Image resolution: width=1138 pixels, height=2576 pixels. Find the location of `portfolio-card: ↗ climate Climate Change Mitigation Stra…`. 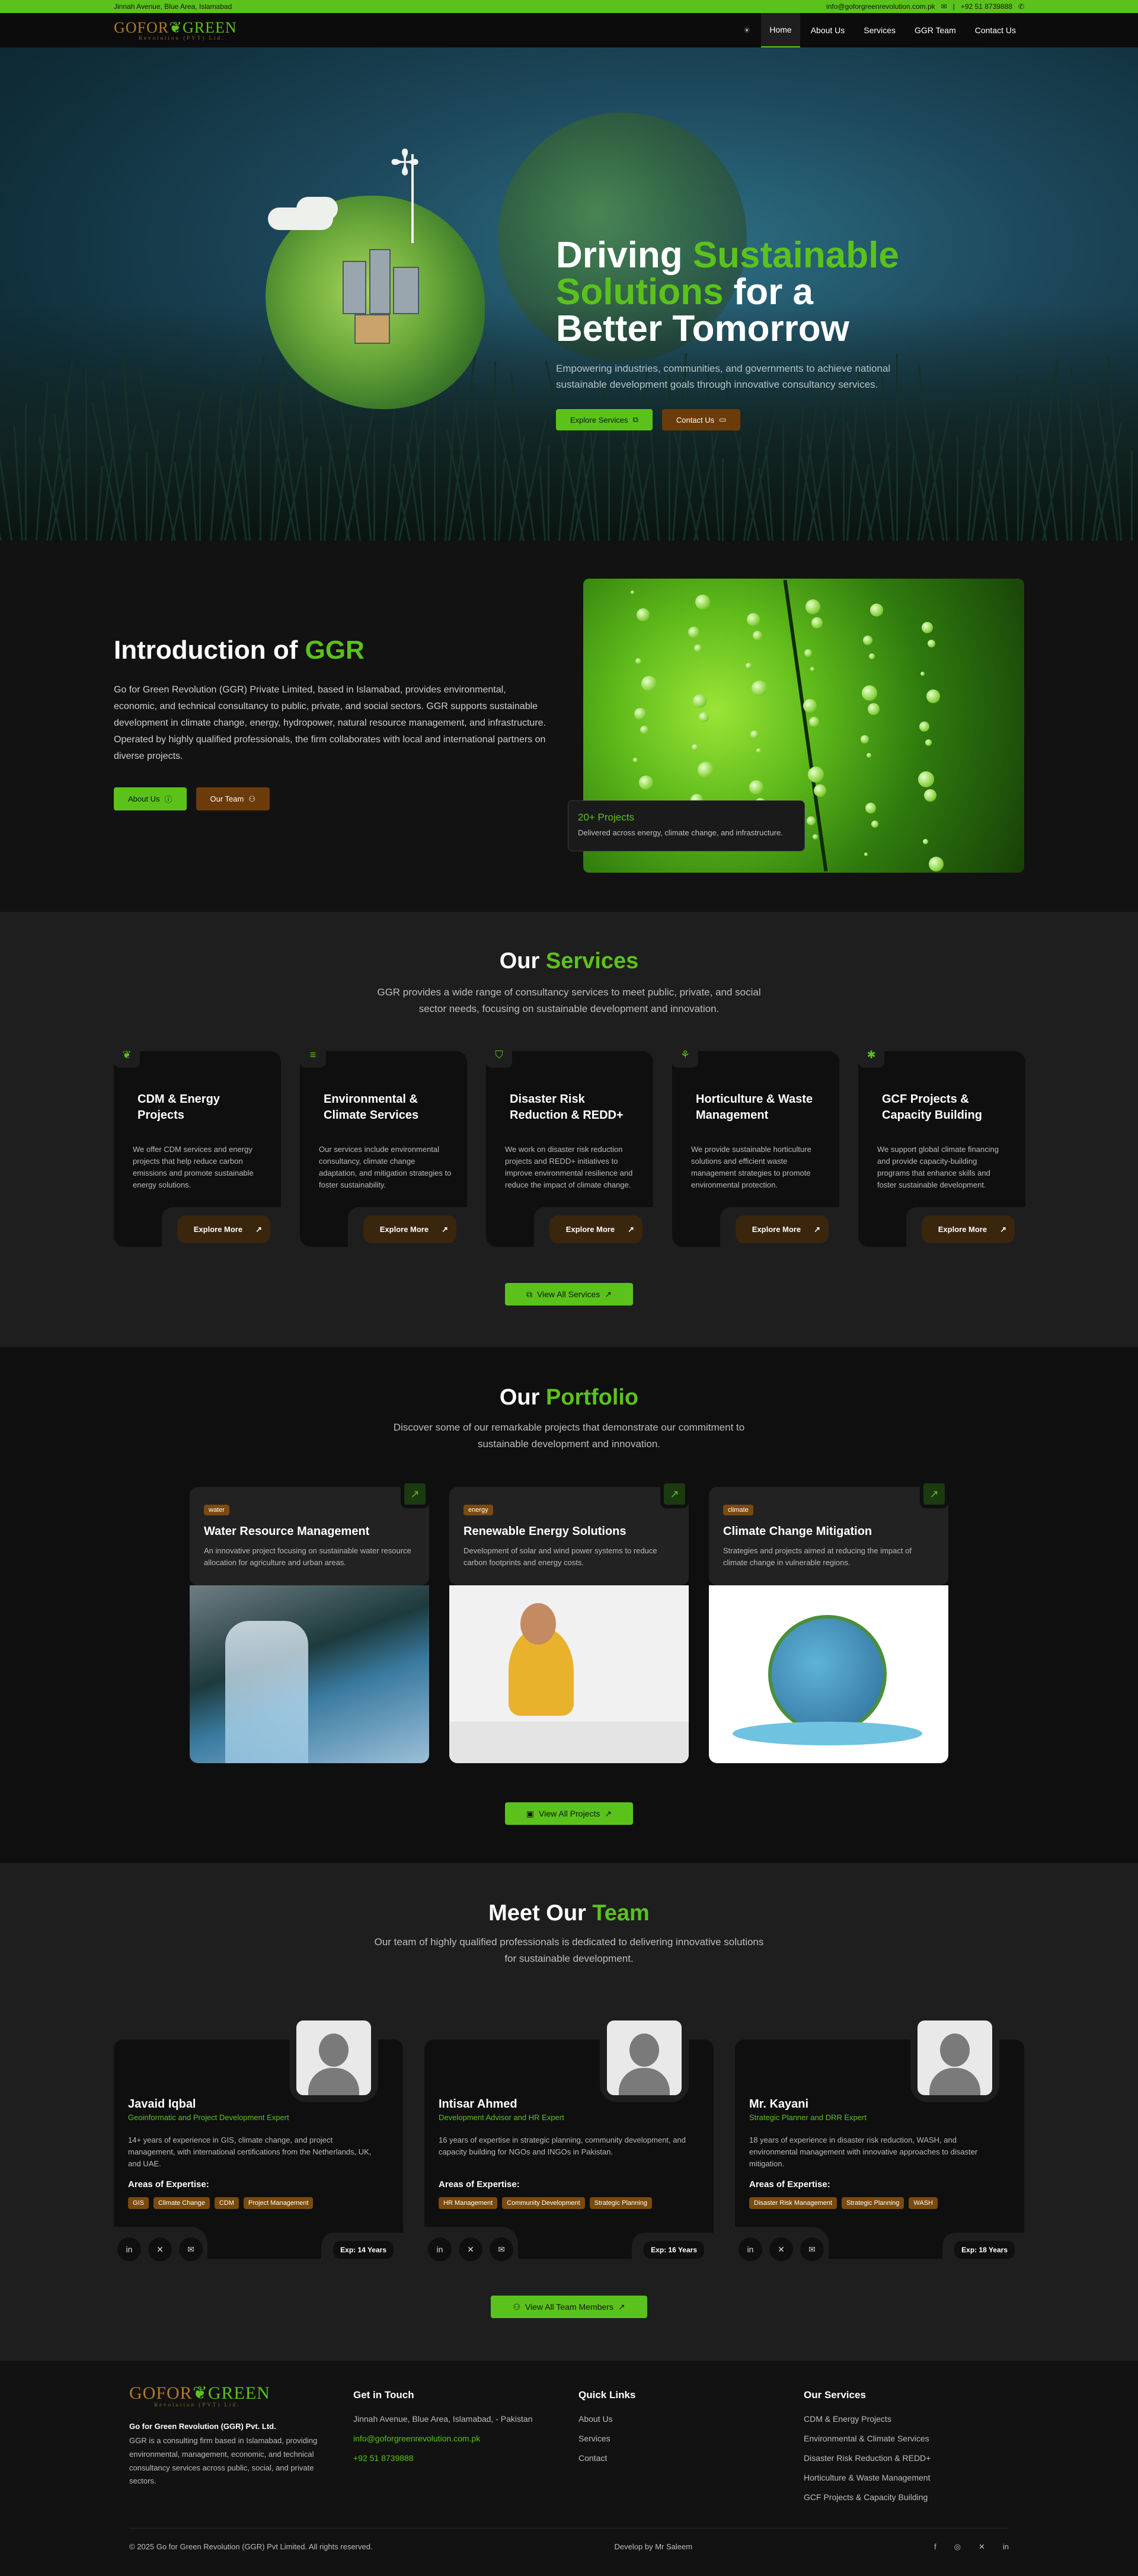

portfolio-card: ↗ climate Climate Change Mitigation Stra… is located at coordinates (828, 1621).